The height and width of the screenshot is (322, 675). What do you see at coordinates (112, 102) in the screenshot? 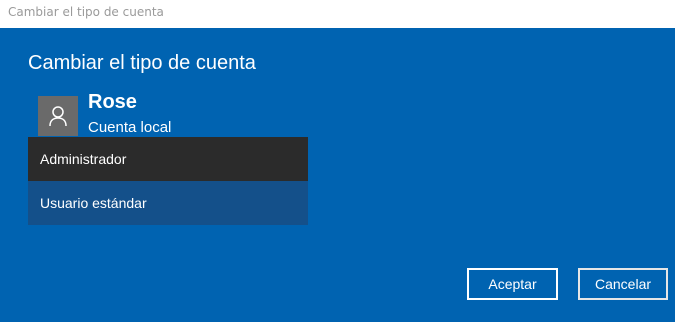
I see `user-name: Rose` at bounding box center [112, 102].